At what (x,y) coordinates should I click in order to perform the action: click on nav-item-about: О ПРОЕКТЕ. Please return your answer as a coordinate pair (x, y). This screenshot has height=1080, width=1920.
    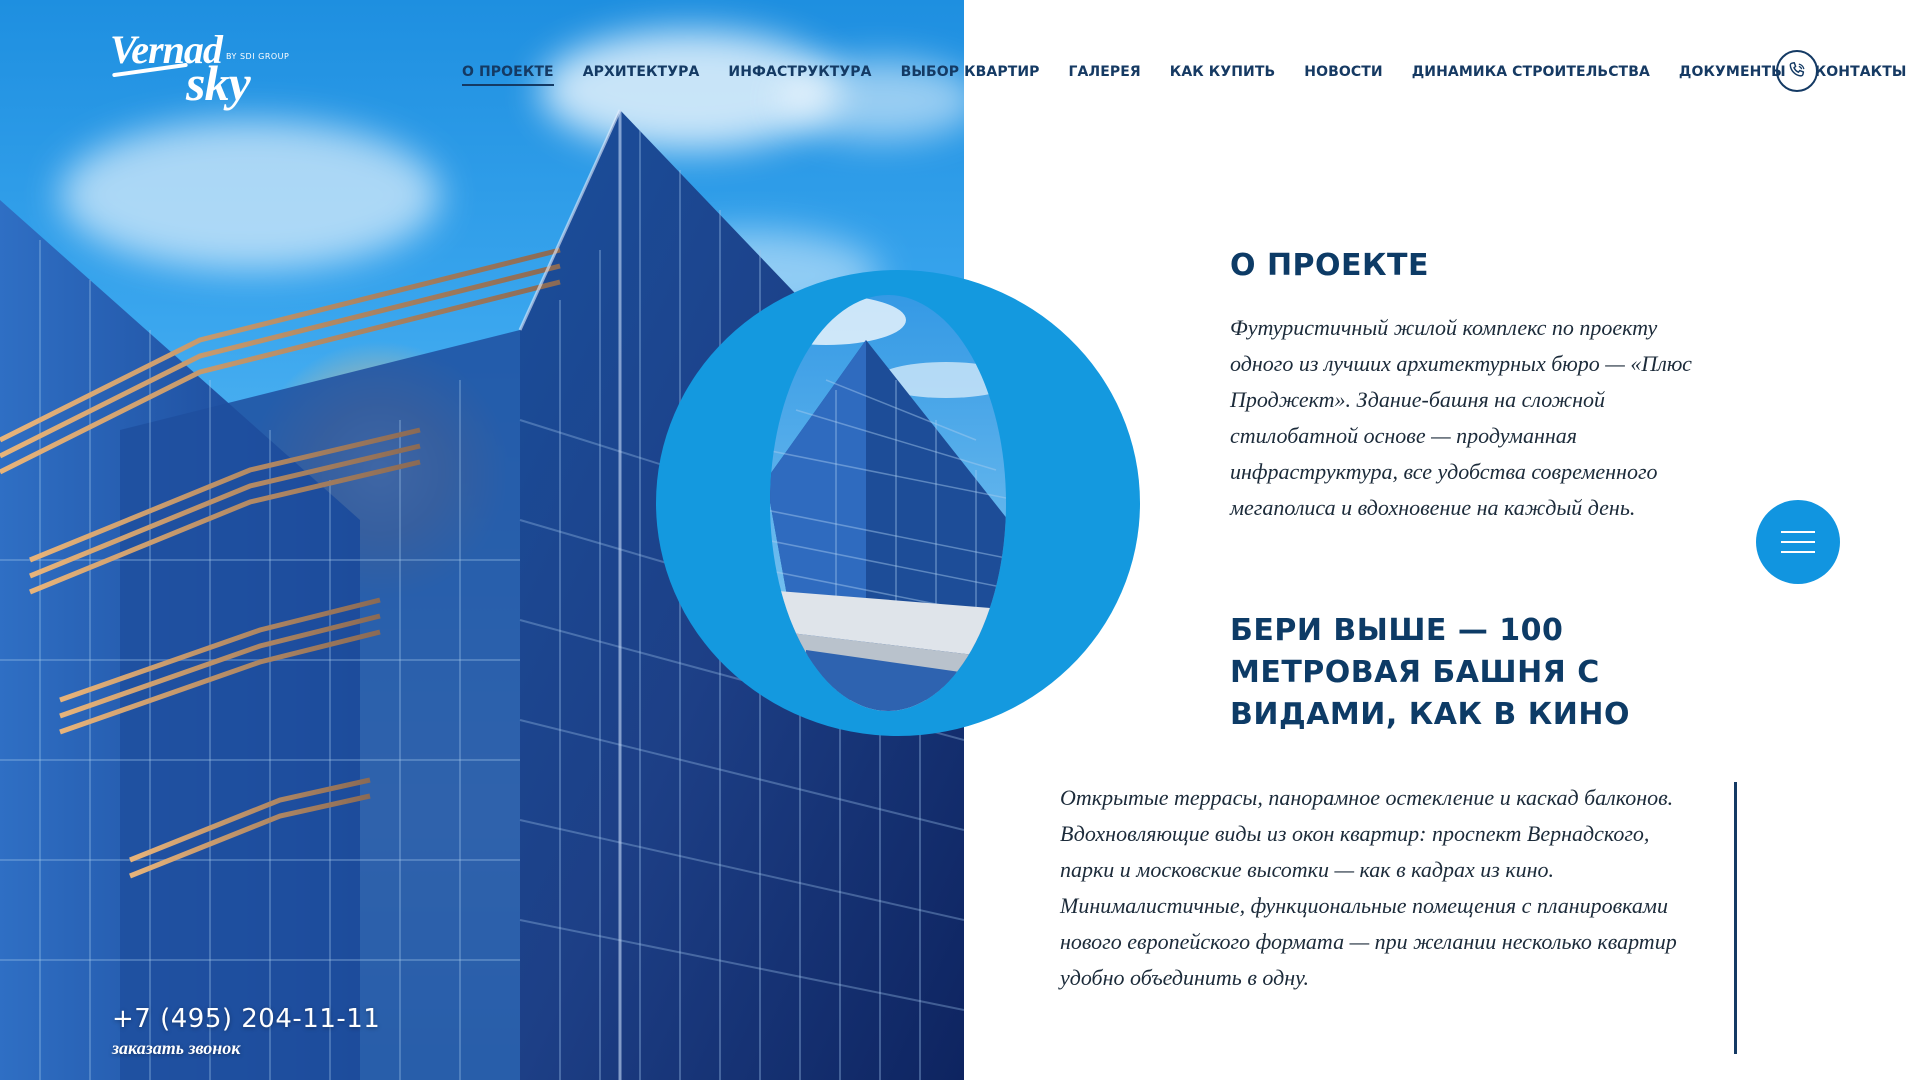
    Looking at the image, I should click on (508, 75).